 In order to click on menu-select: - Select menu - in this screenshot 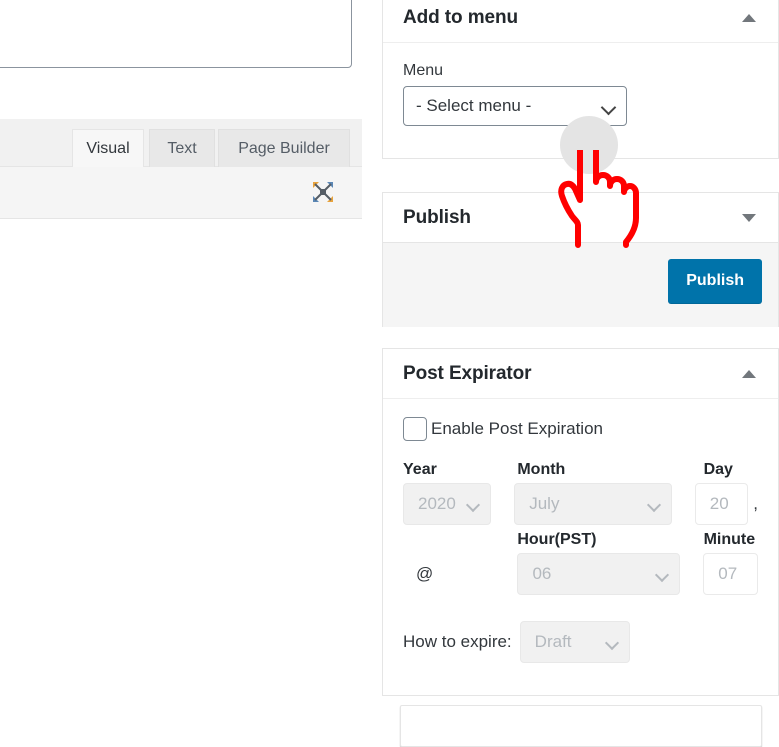, I will do `click(515, 106)`.